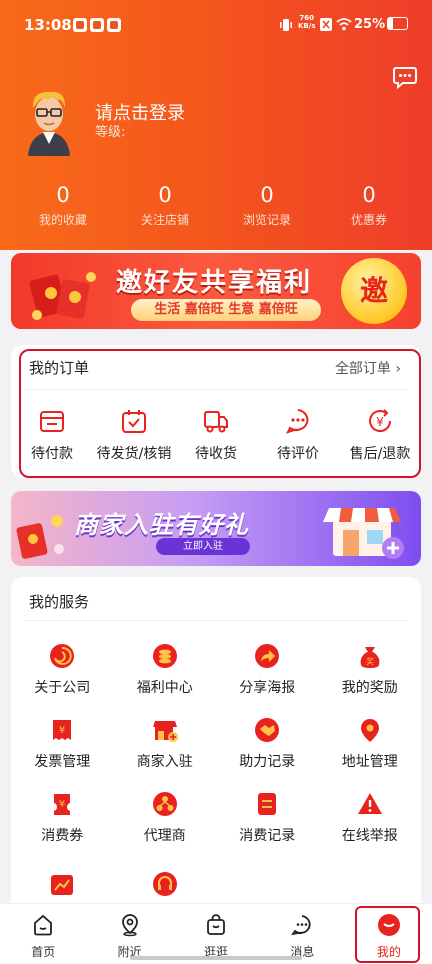  What do you see at coordinates (267, 745) in the screenshot?
I see `service-assist-records: 助力记录` at bounding box center [267, 745].